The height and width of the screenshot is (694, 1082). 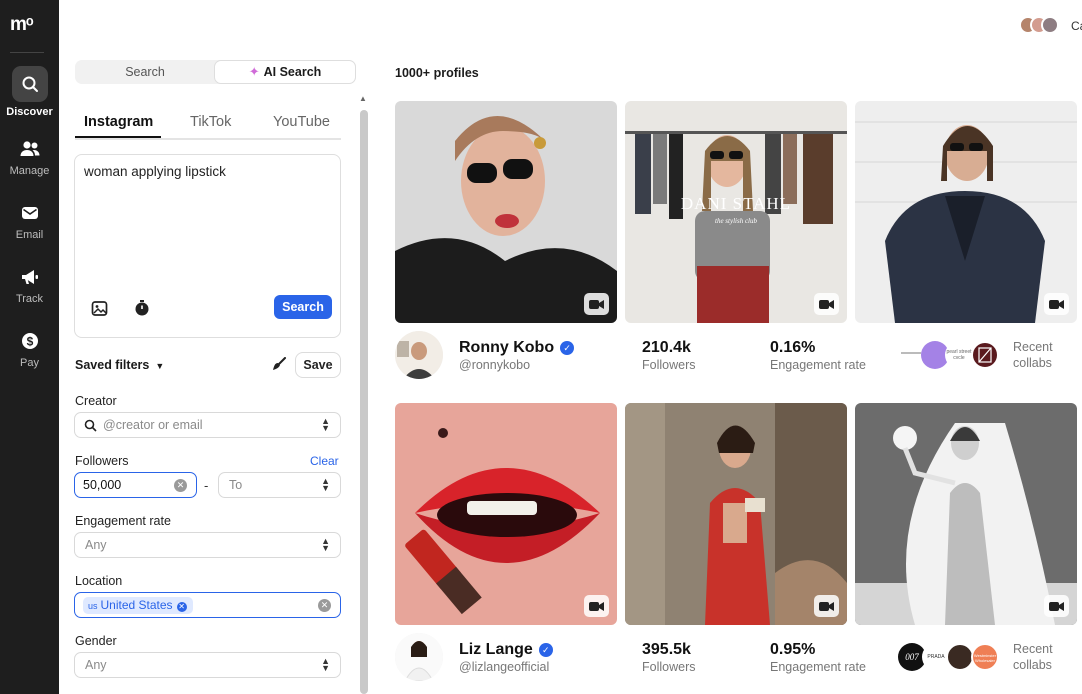 What do you see at coordinates (160, 366) in the screenshot?
I see `chevron-down-icon: ▼` at bounding box center [160, 366].